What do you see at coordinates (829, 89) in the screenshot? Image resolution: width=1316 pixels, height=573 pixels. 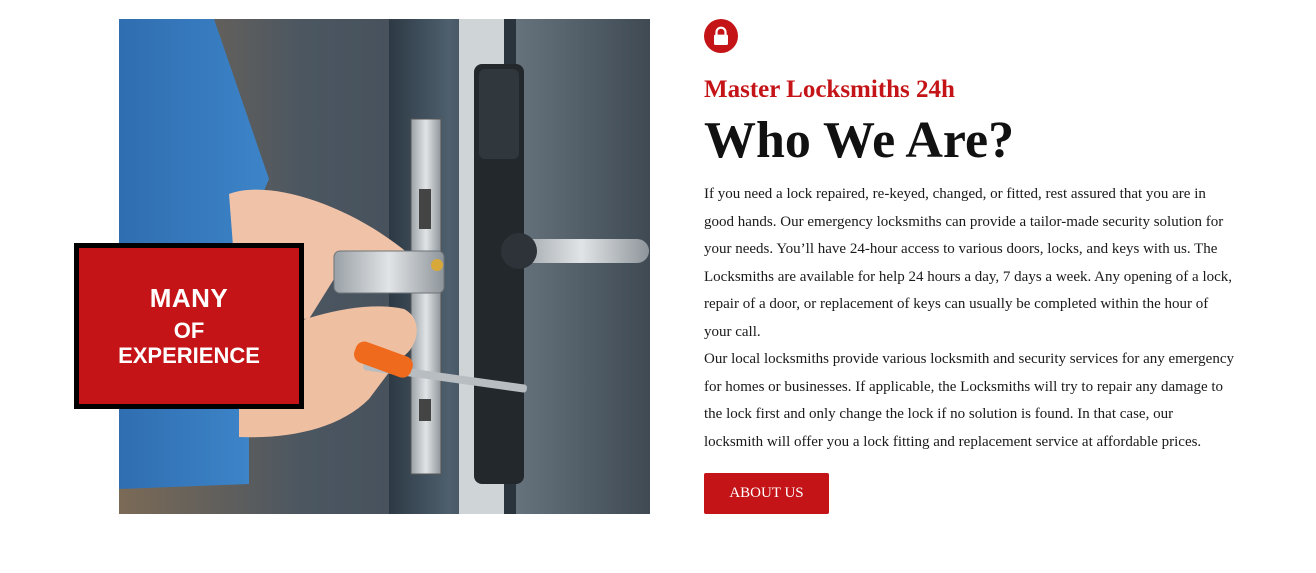 I see `section-subtitle: Master Locksmiths 24h` at bounding box center [829, 89].